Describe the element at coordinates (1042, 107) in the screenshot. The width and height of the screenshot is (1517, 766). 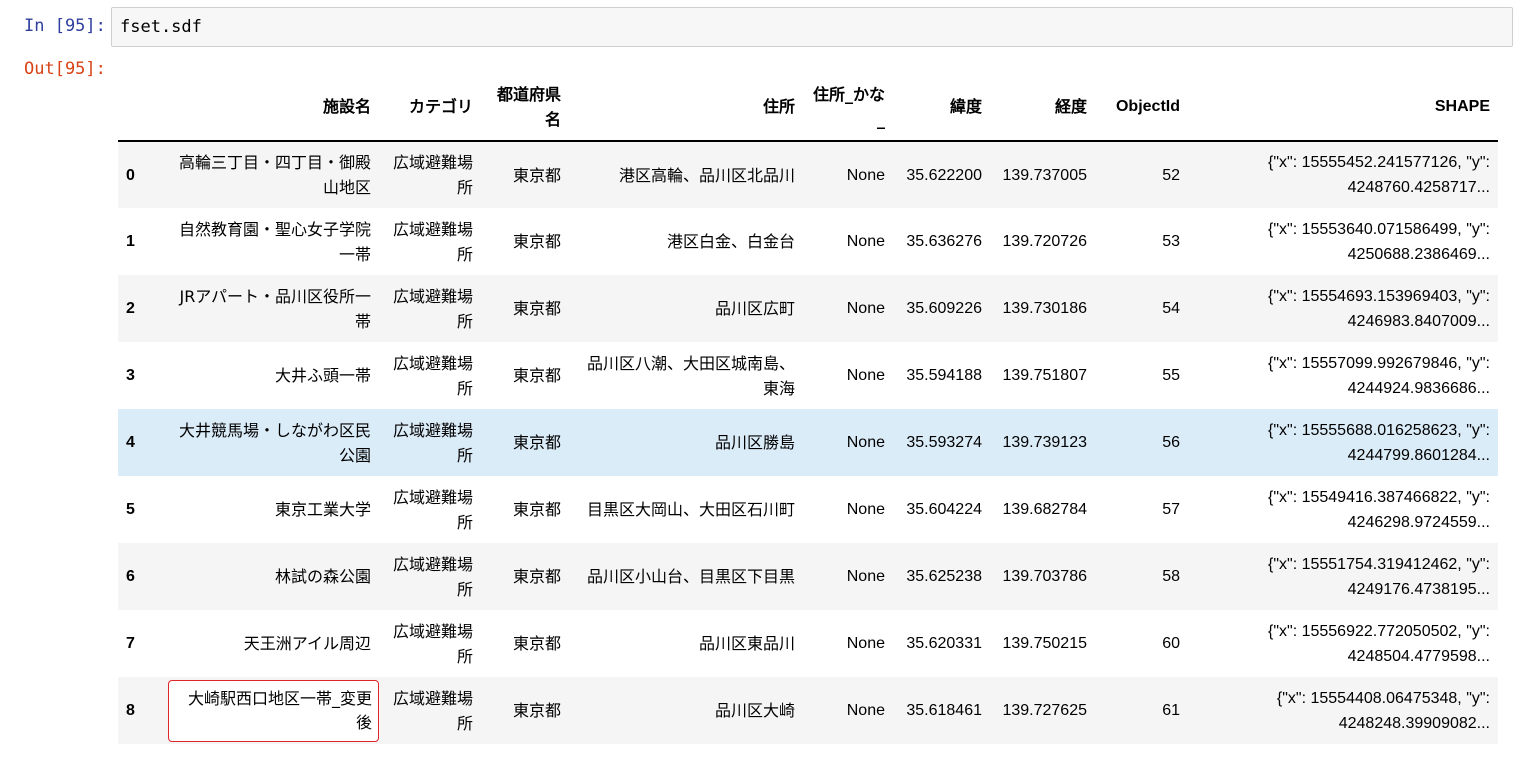
I see `column-header-longitude: 経度` at that location.